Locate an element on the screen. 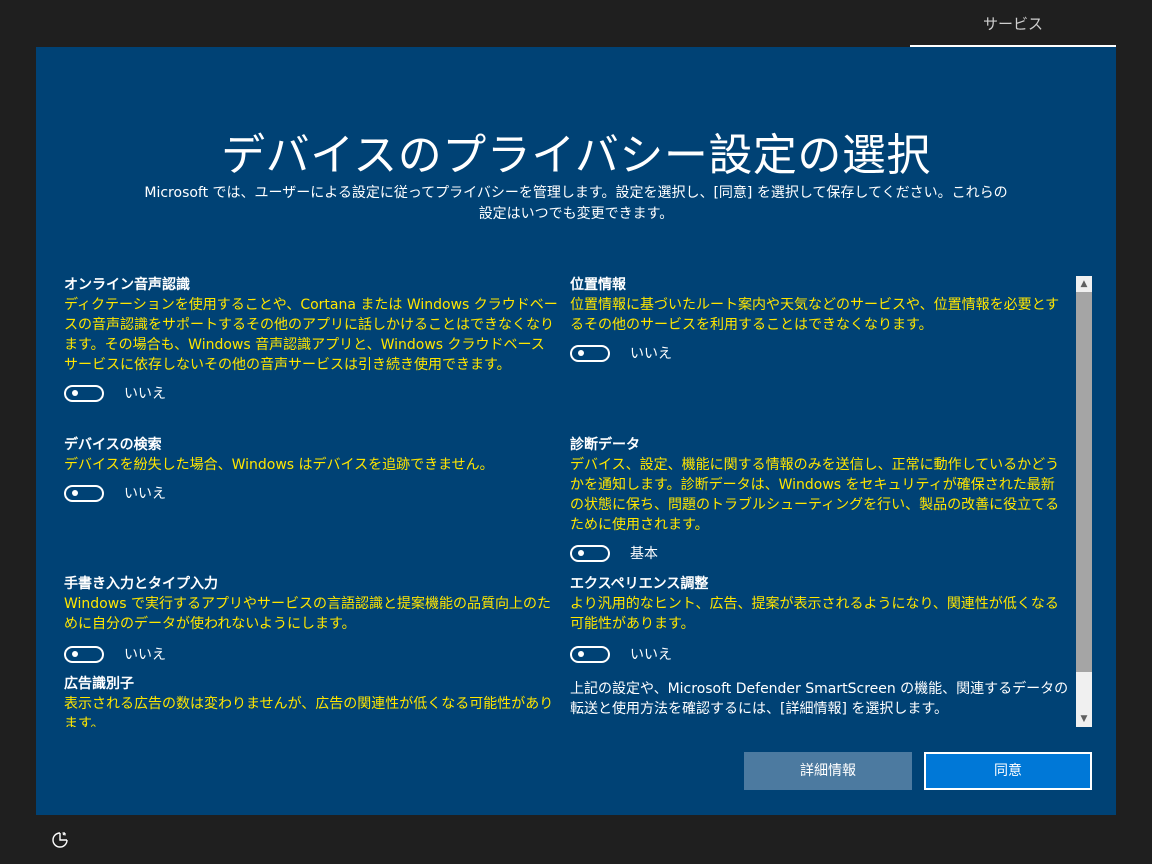 Image resolution: width=1152 pixels, height=864 pixels. inking-toggle is located at coordinates (84, 654).